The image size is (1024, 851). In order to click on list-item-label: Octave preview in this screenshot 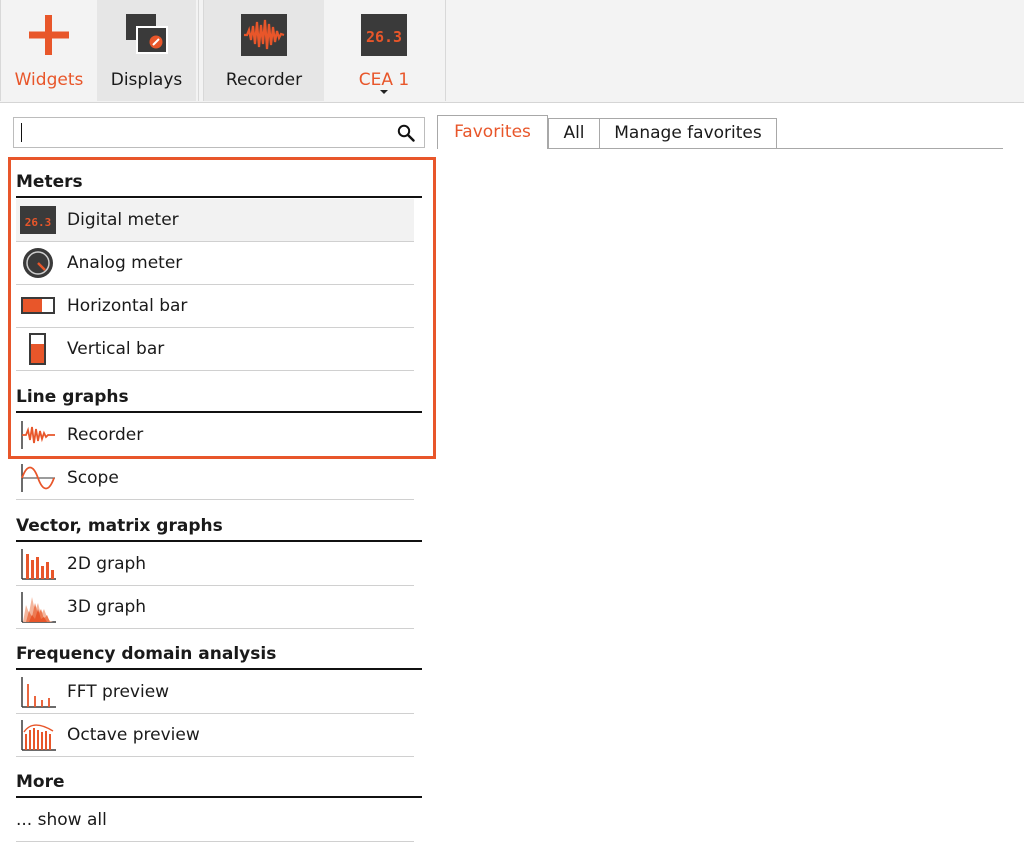, I will do `click(133, 735)`.